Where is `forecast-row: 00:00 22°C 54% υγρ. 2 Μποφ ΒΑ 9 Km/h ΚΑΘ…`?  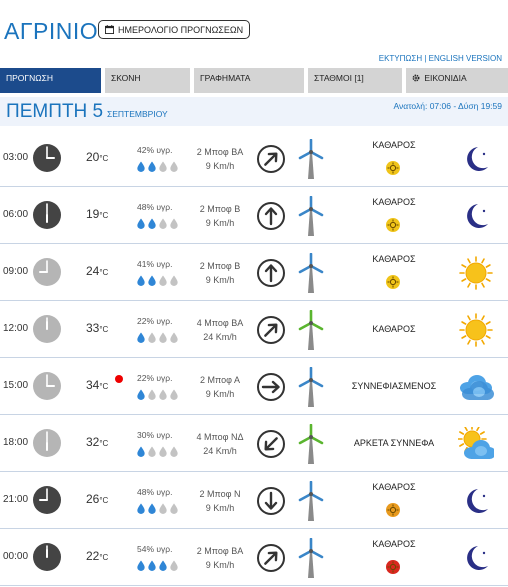 forecast-row: 00:00 22°C 54% υγρ. 2 Μποφ ΒΑ 9 Km/h ΚΑΘ… is located at coordinates (254, 557).